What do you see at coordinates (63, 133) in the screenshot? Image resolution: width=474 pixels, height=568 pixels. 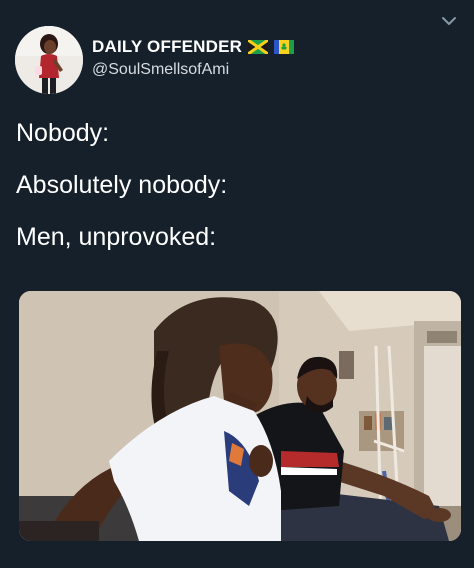 I see `tweet-line-1: Nobody:` at bounding box center [63, 133].